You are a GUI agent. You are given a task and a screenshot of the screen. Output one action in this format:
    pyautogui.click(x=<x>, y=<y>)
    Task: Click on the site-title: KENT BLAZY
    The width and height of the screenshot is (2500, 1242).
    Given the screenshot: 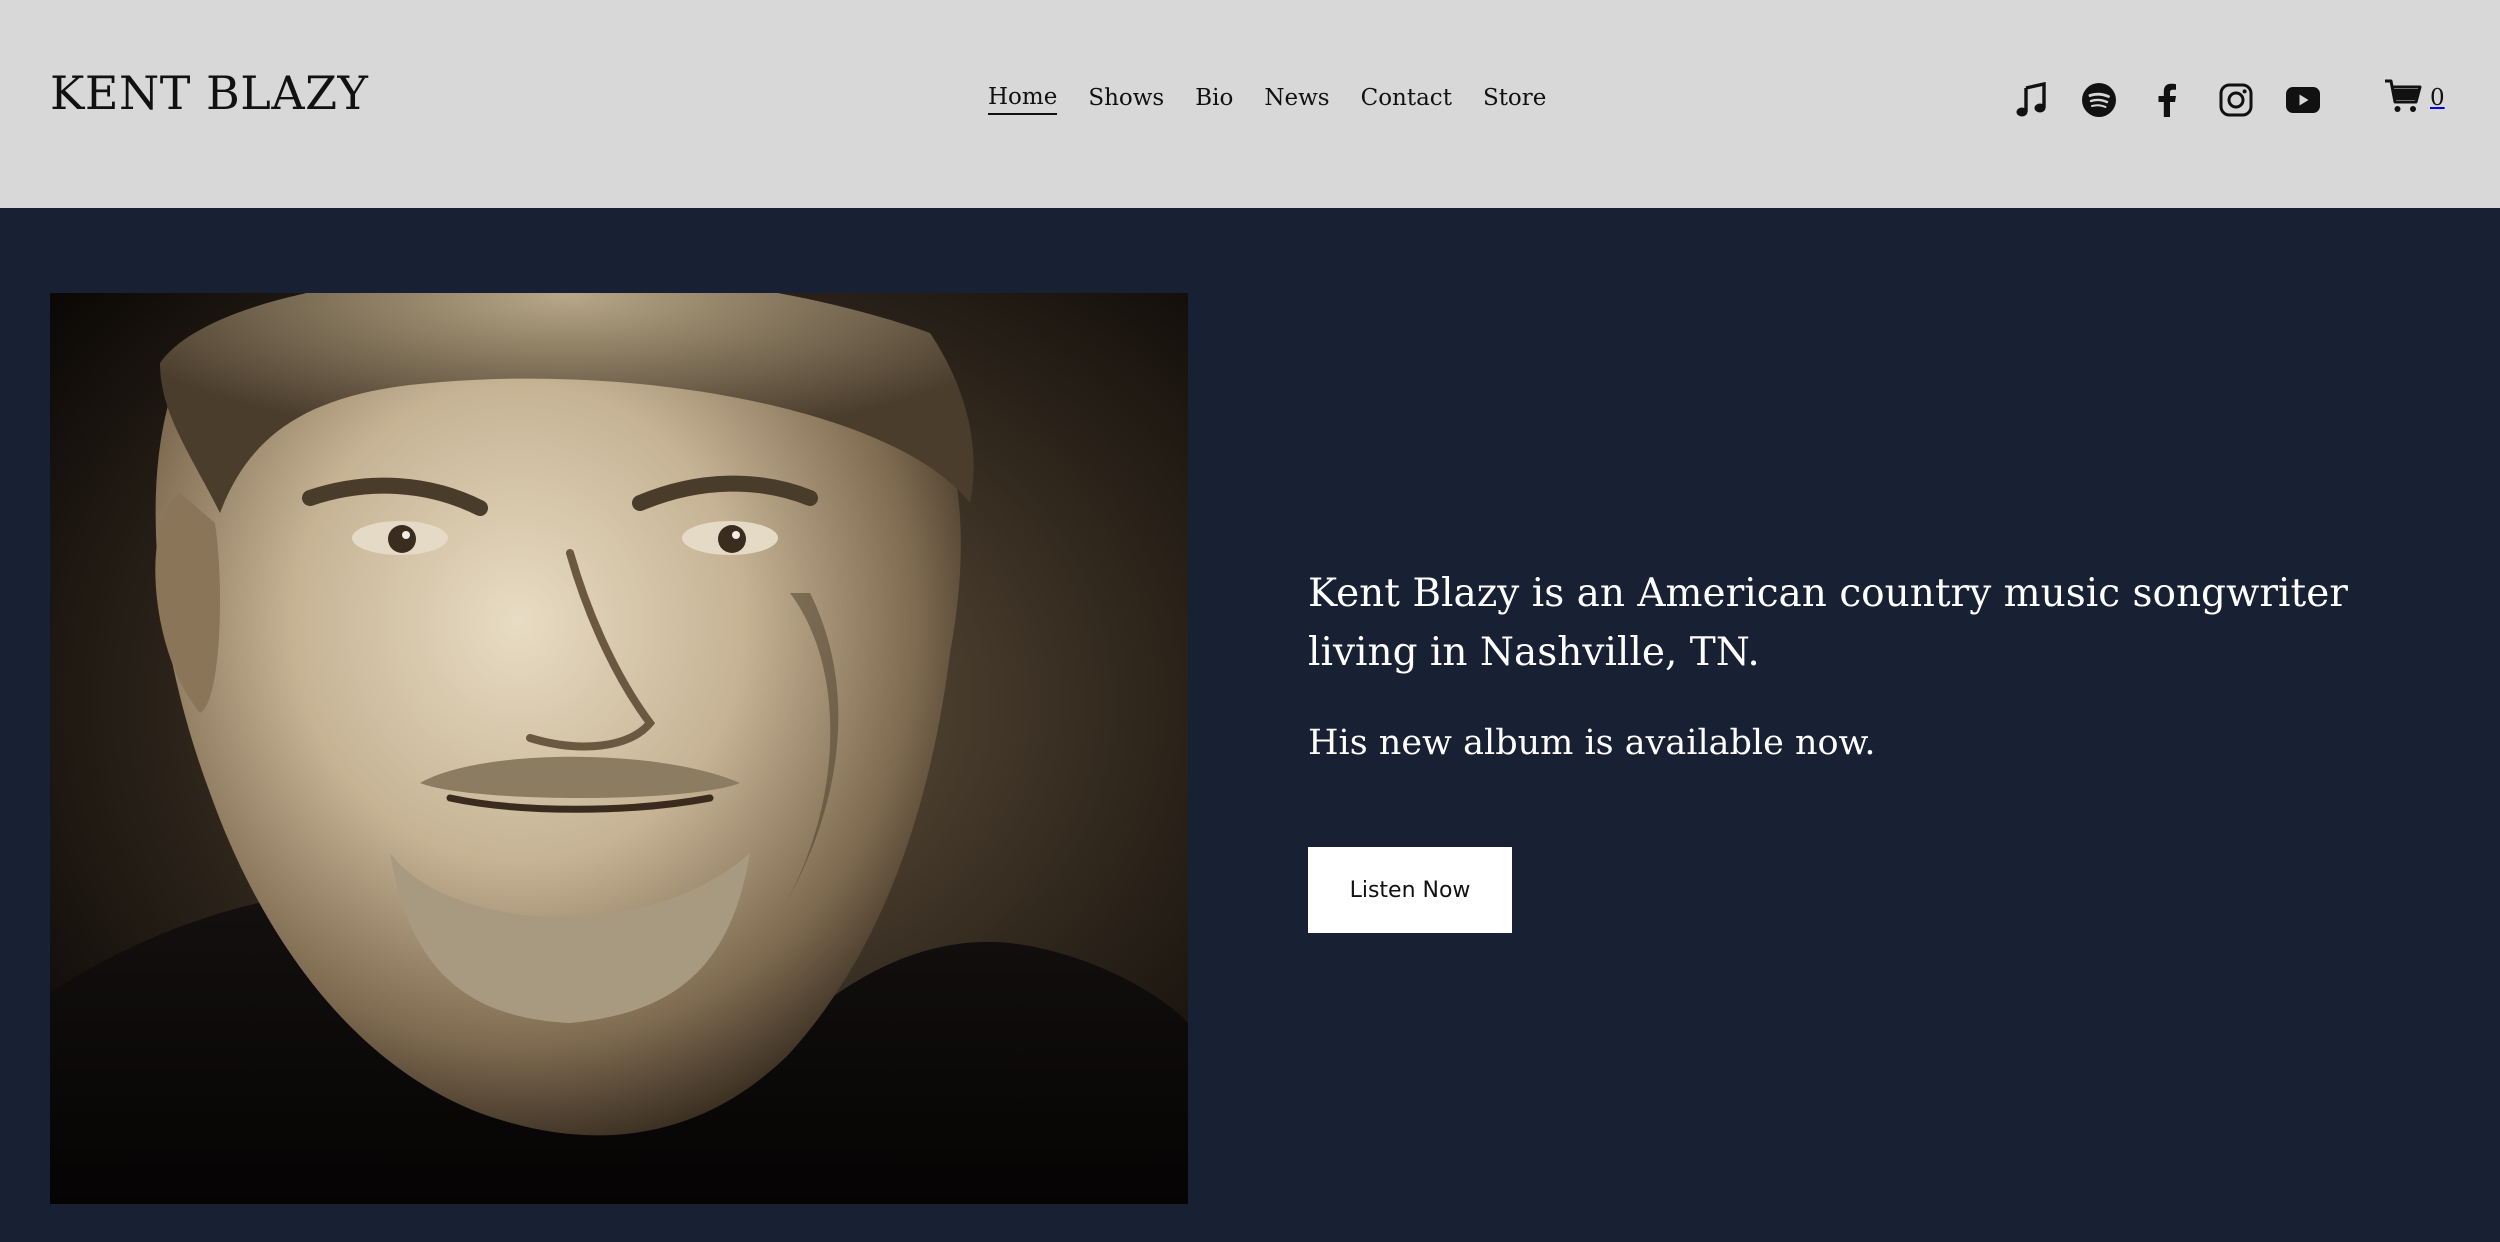 What is the action you would take?
    pyautogui.click(x=209, y=93)
    